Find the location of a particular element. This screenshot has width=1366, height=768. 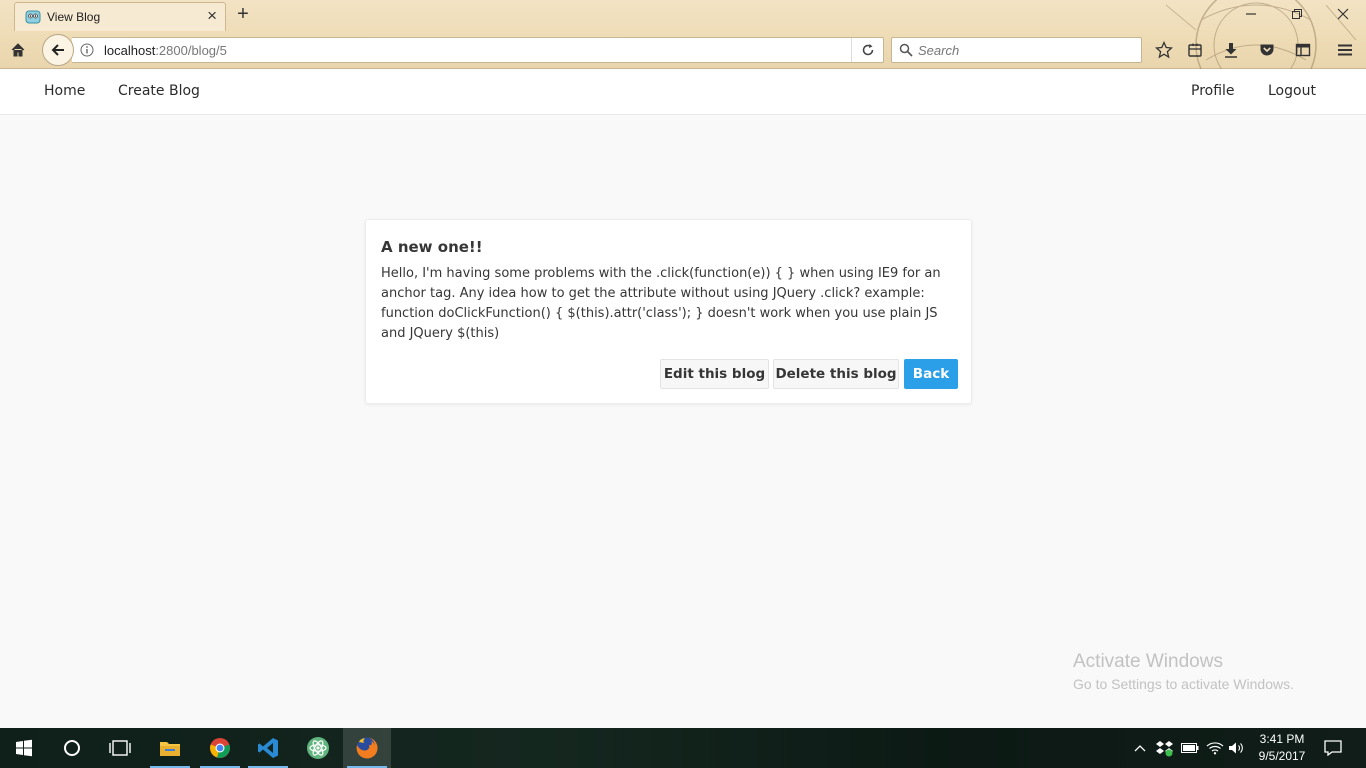

search-input is located at coordinates (1023, 50).